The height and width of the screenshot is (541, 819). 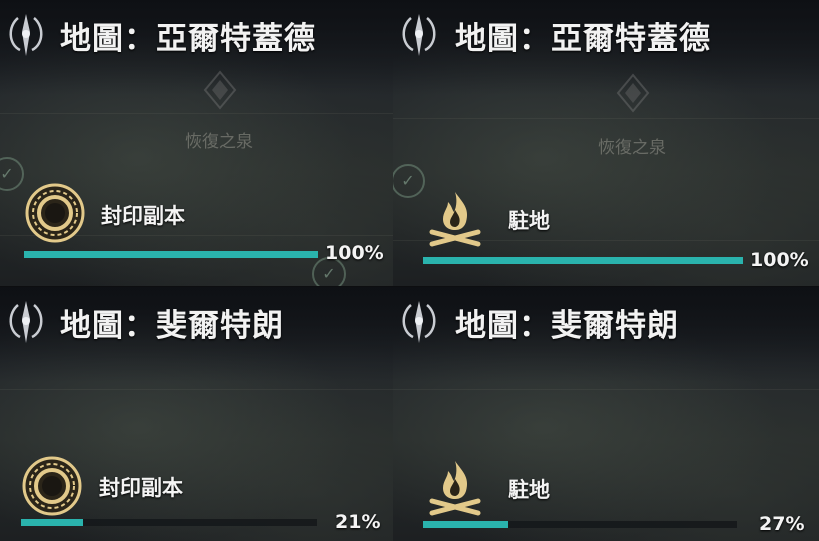 What do you see at coordinates (358, 522) in the screenshot?
I see `progress-percent: 21%` at bounding box center [358, 522].